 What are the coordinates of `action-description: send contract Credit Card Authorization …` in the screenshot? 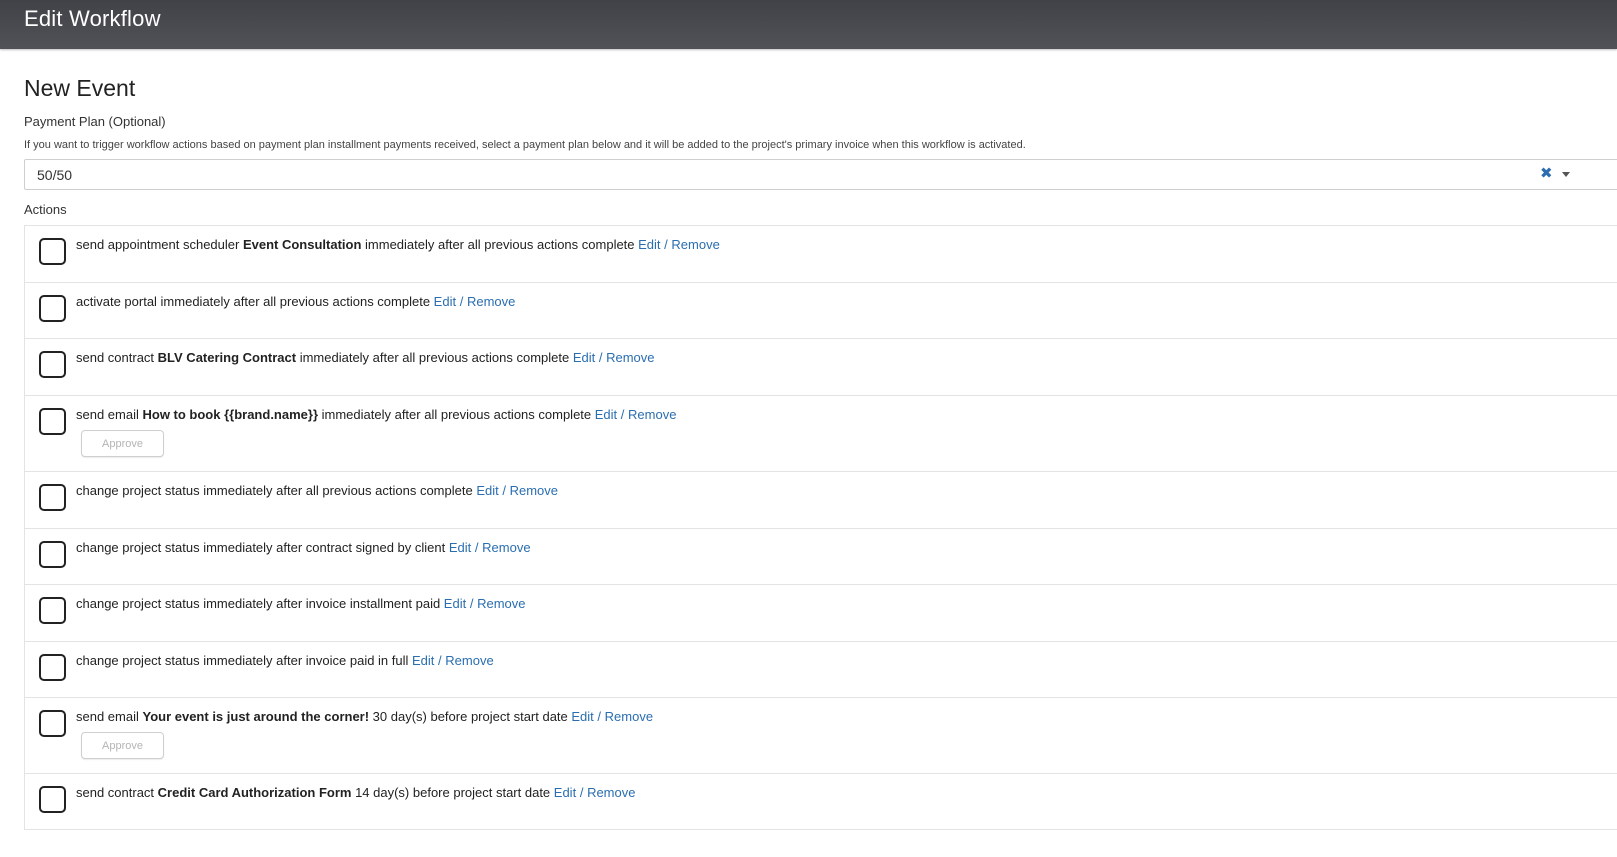 It's located at (355, 792).